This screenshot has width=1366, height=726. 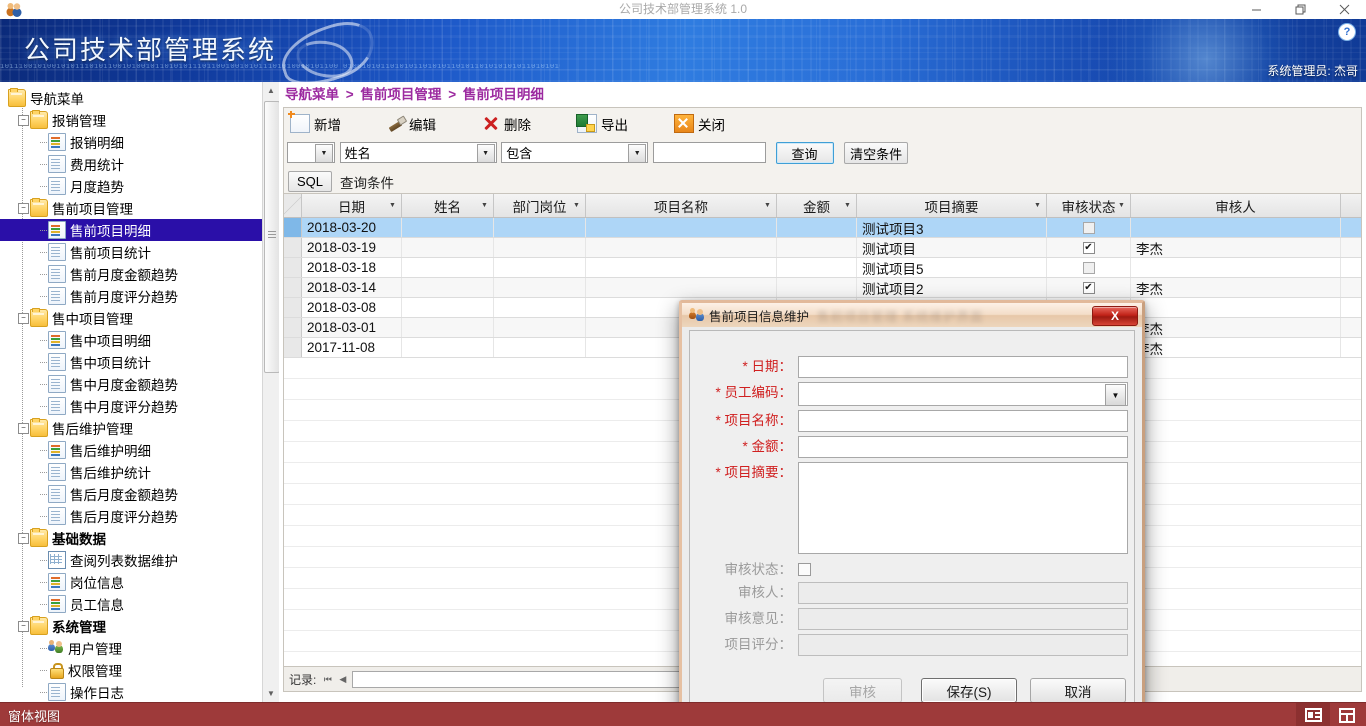 What do you see at coordinates (131, 274) in the screenshot?
I see `sidebar-item-1-2: 售前月度金额趋势` at bounding box center [131, 274].